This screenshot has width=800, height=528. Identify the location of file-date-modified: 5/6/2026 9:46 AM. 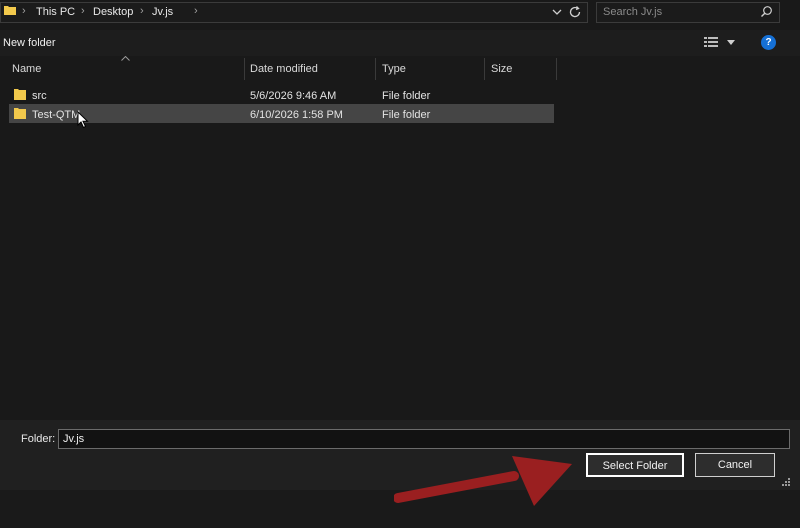
(293, 96).